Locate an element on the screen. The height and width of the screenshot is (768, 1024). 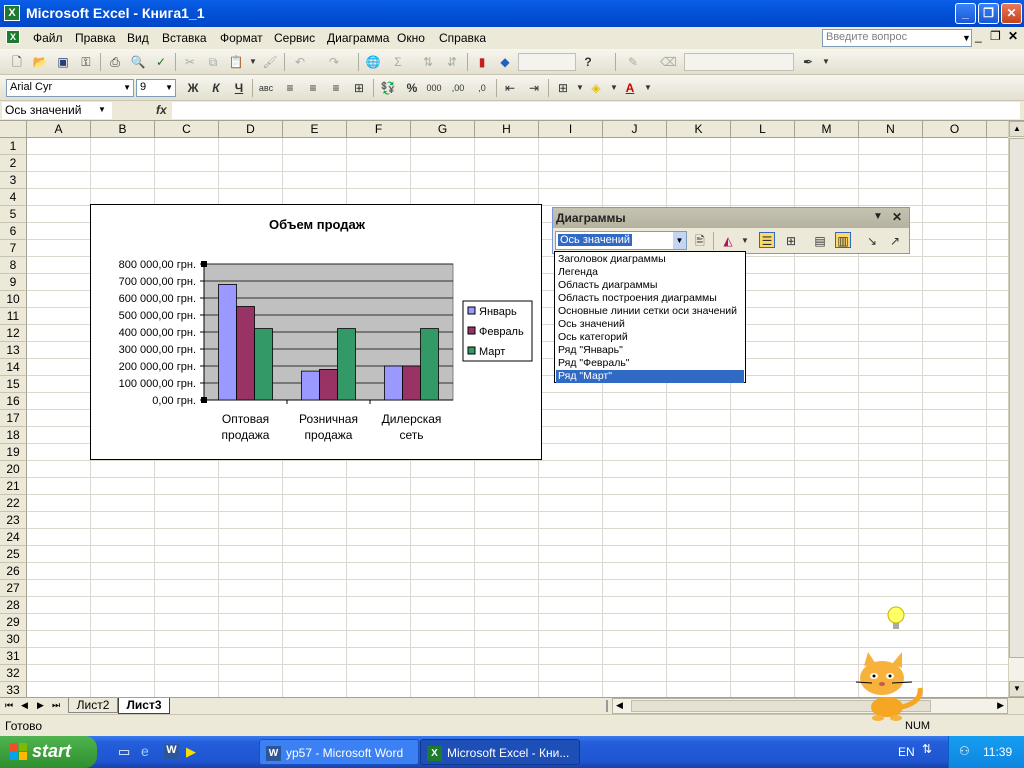
column-header-f: F is located at coordinates (379, 129).